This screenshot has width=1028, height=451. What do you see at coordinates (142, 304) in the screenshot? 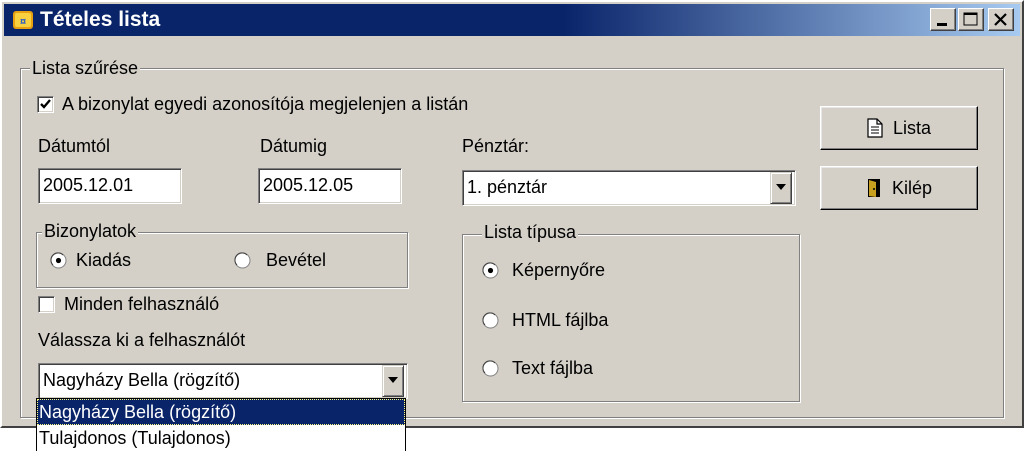
I see `all-users-label: Minden felhasználó` at bounding box center [142, 304].